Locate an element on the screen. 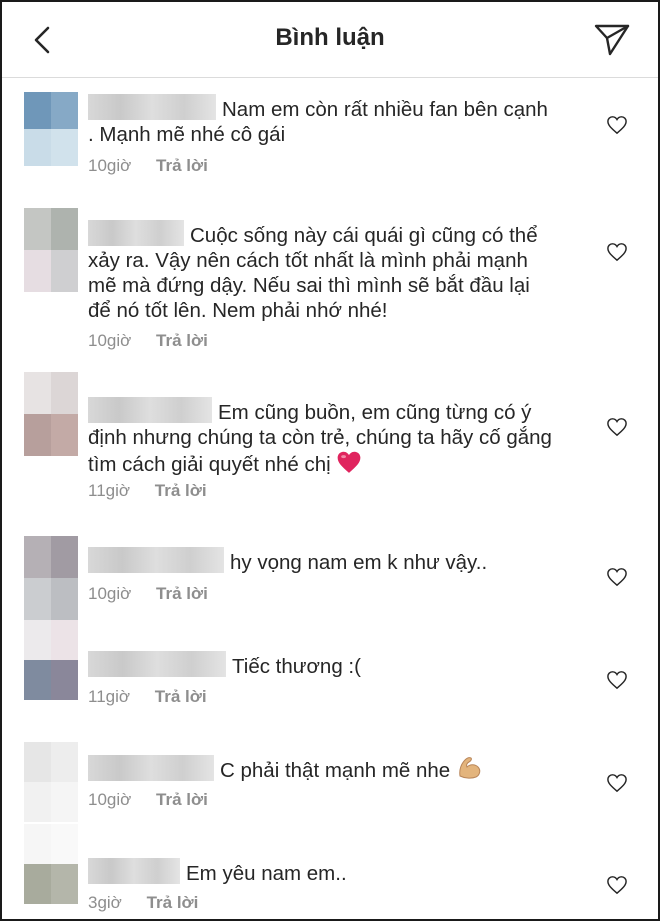 This screenshot has height=921, width=660. comment-body: hy vọng nam em k như vậy.. is located at coordinates (323, 561).